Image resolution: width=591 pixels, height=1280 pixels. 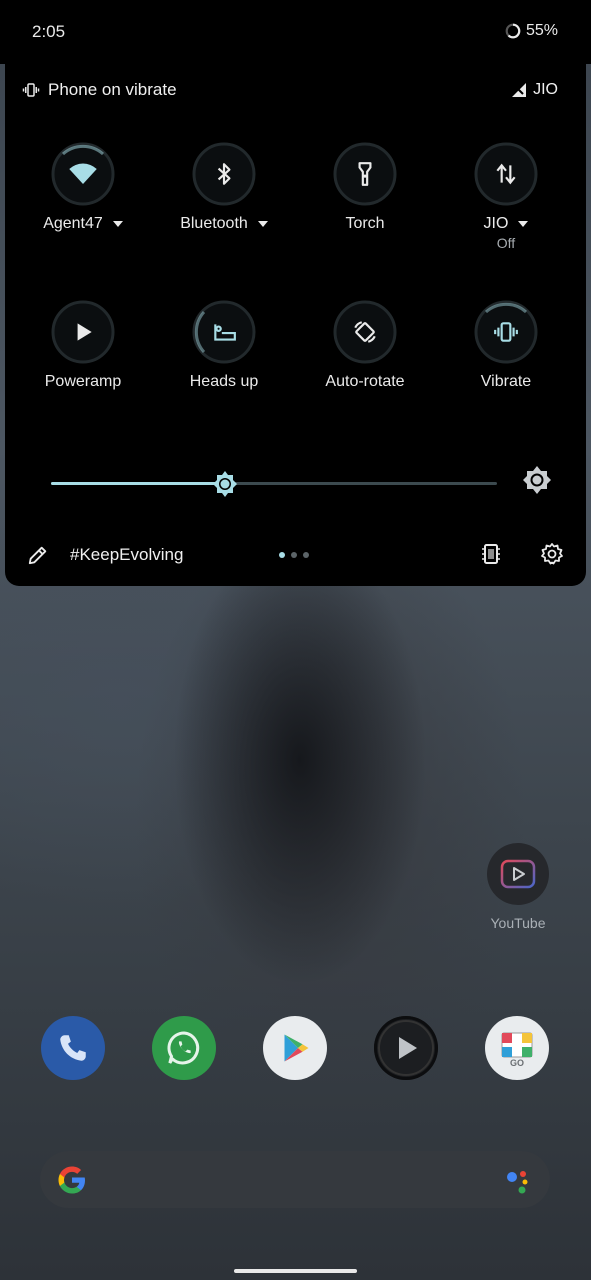 I want to click on tile-torch-button, so click(x=365, y=174).